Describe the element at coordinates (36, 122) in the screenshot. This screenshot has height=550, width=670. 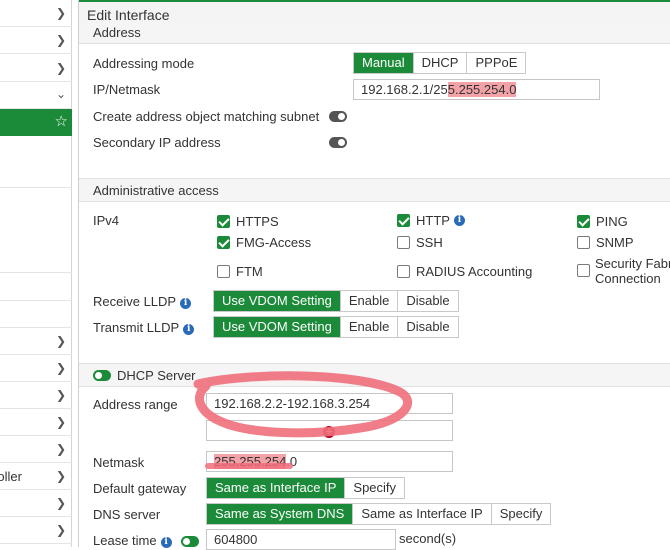
I see `sidebar-item-active: ☆` at that location.